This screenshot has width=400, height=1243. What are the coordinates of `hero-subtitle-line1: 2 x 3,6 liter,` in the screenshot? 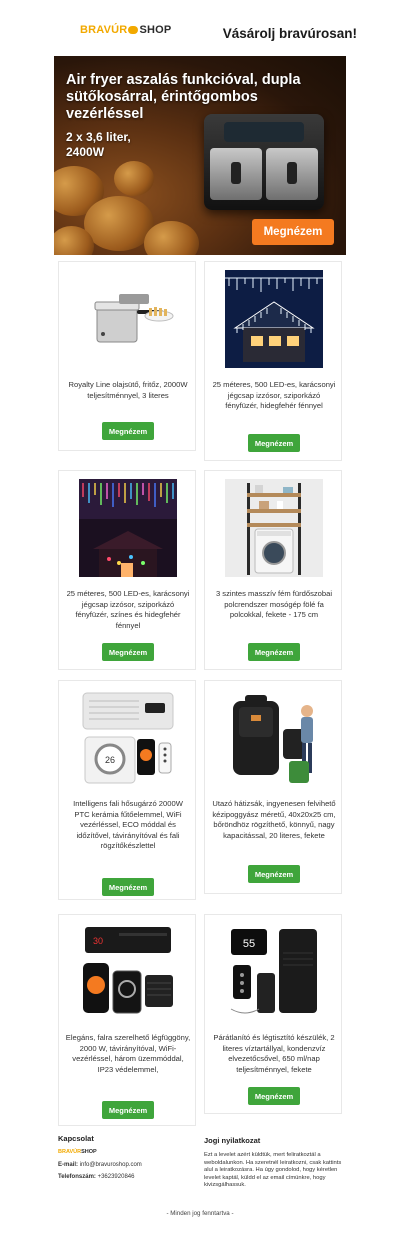 It's located at (98, 137).